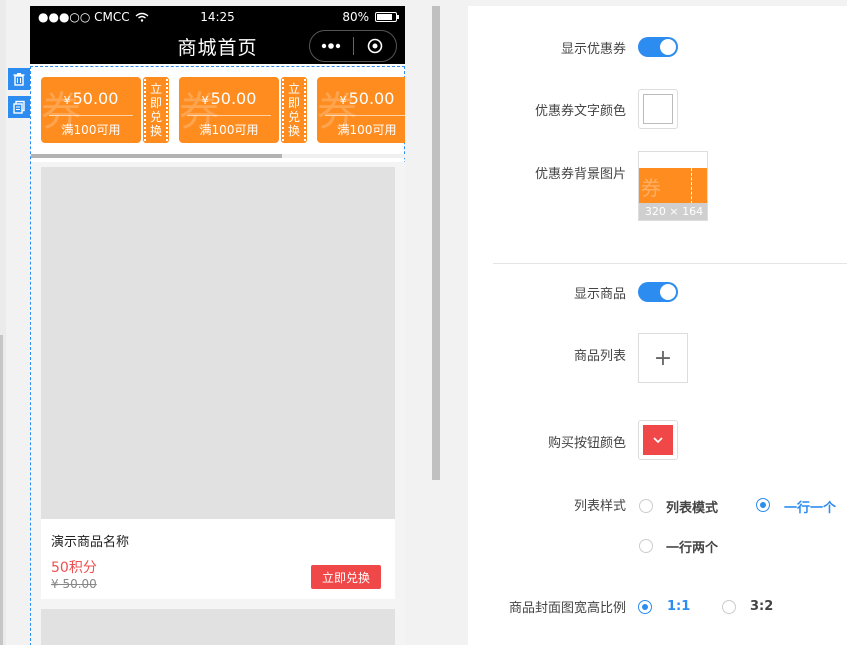 This screenshot has height=645, width=847. I want to click on delete-button, so click(19, 79).